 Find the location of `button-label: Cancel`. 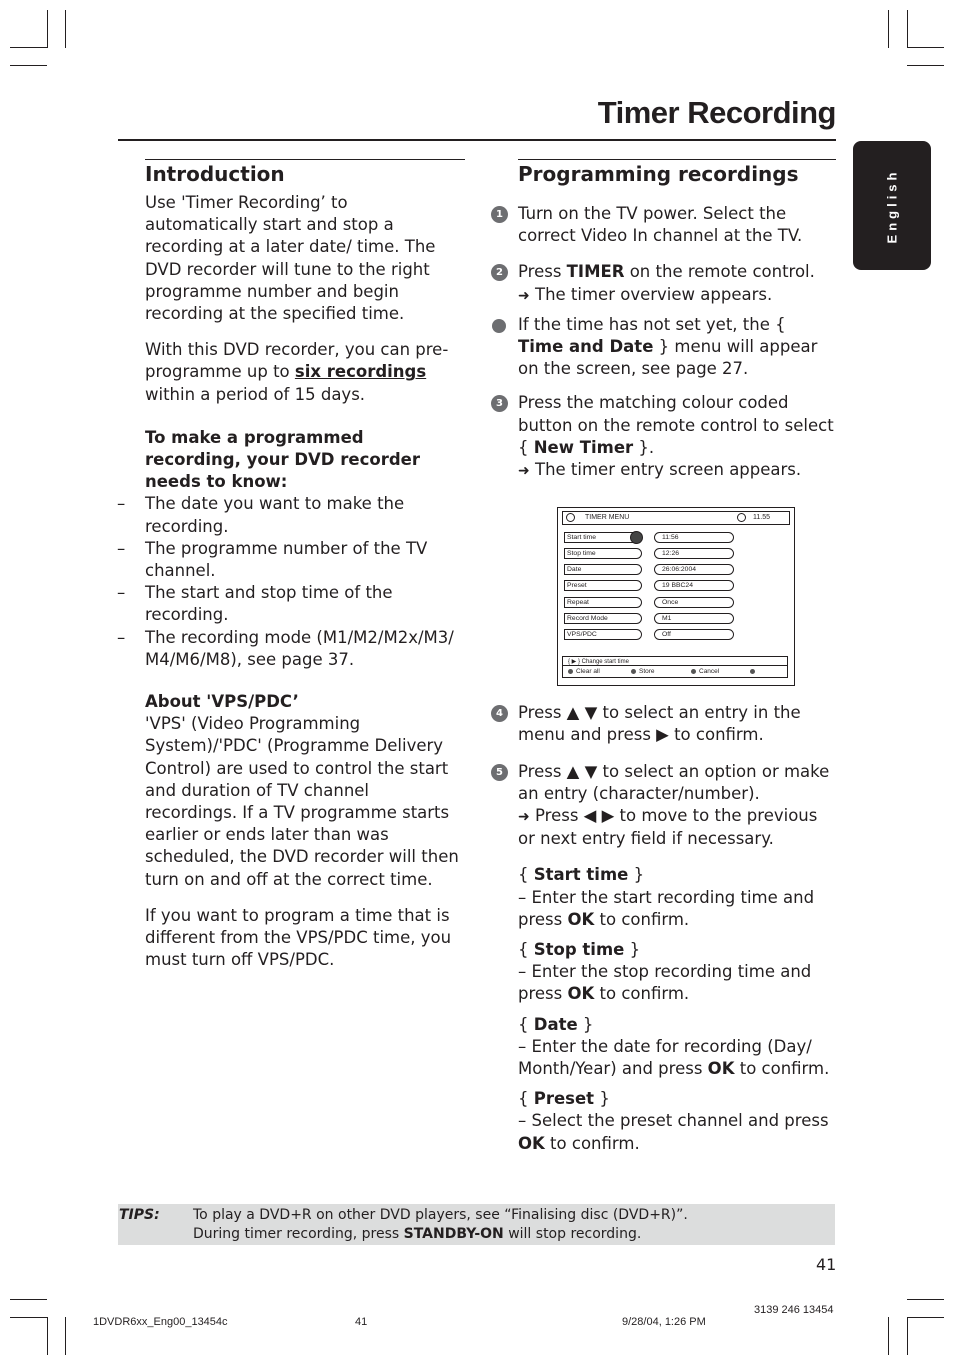

button-label: Cancel is located at coordinates (709, 671).